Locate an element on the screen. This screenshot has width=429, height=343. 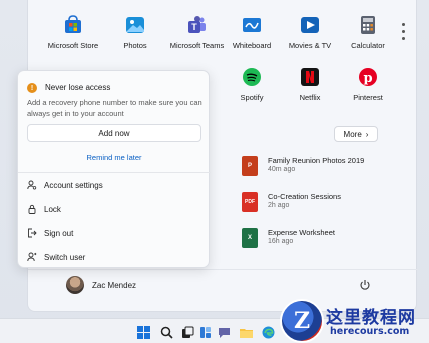
pinned-app-spotify: Spotify is located at coordinates (252, 84).